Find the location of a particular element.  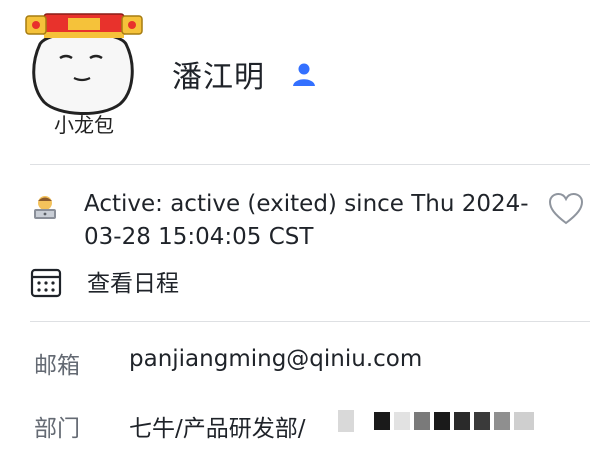

person-icon is located at coordinates (304, 74).